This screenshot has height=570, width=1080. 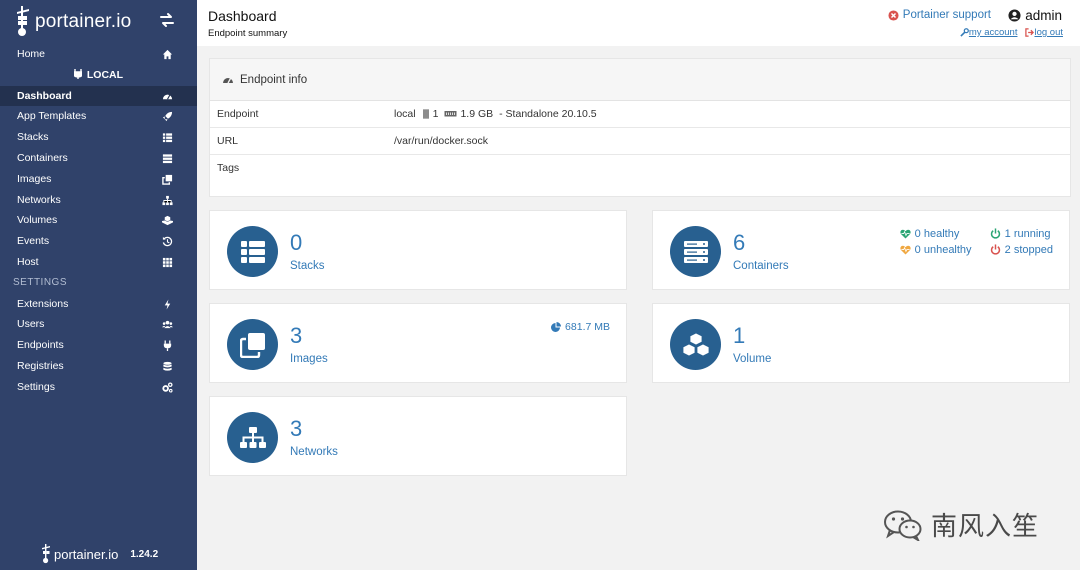 What do you see at coordinates (640, 80) in the screenshot?
I see `endpoint-info-header: Endpoint info` at bounding box center [640, 80].